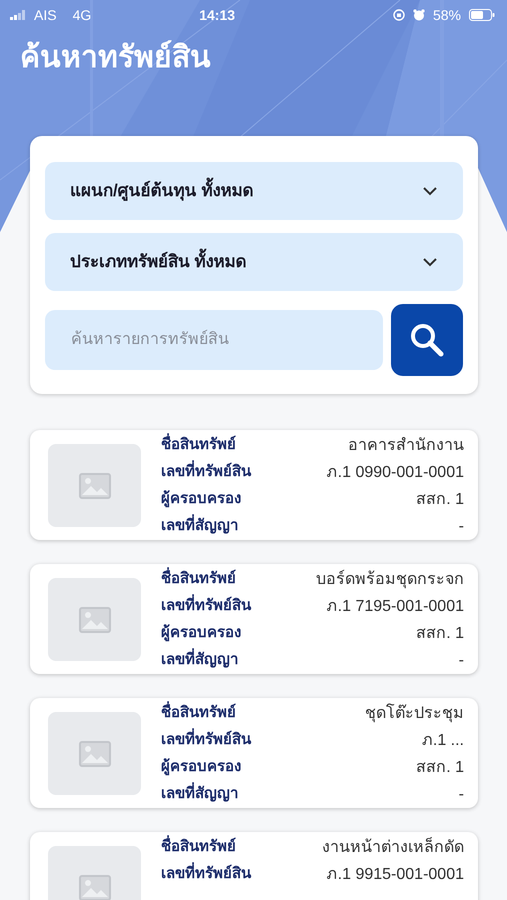 The height and width of the screenshot is (900, 507). Describe the element at coordinates (18, 15) in the screenshot. I see `signal-icon` at that location.